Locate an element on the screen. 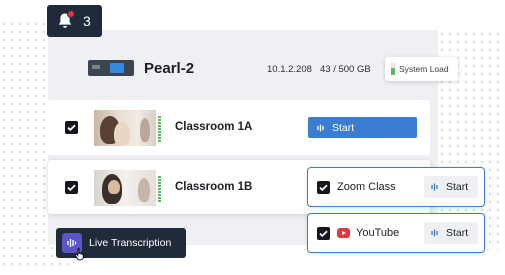 This screenshot has width=505, height=275. notification-dot is located at coordinates (71, 14).